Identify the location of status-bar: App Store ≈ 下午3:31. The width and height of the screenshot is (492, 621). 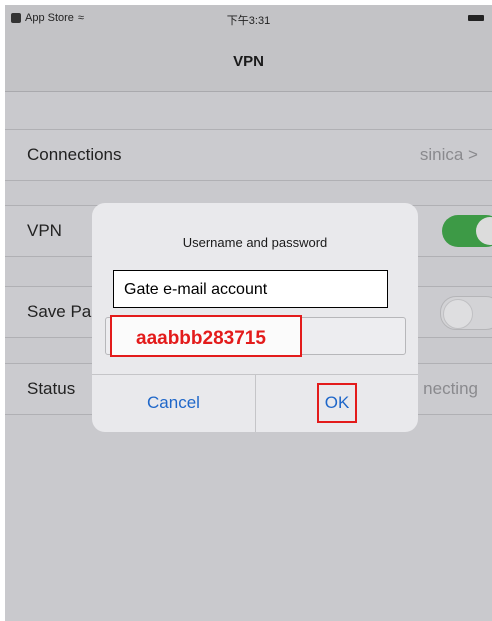
(248, 18).